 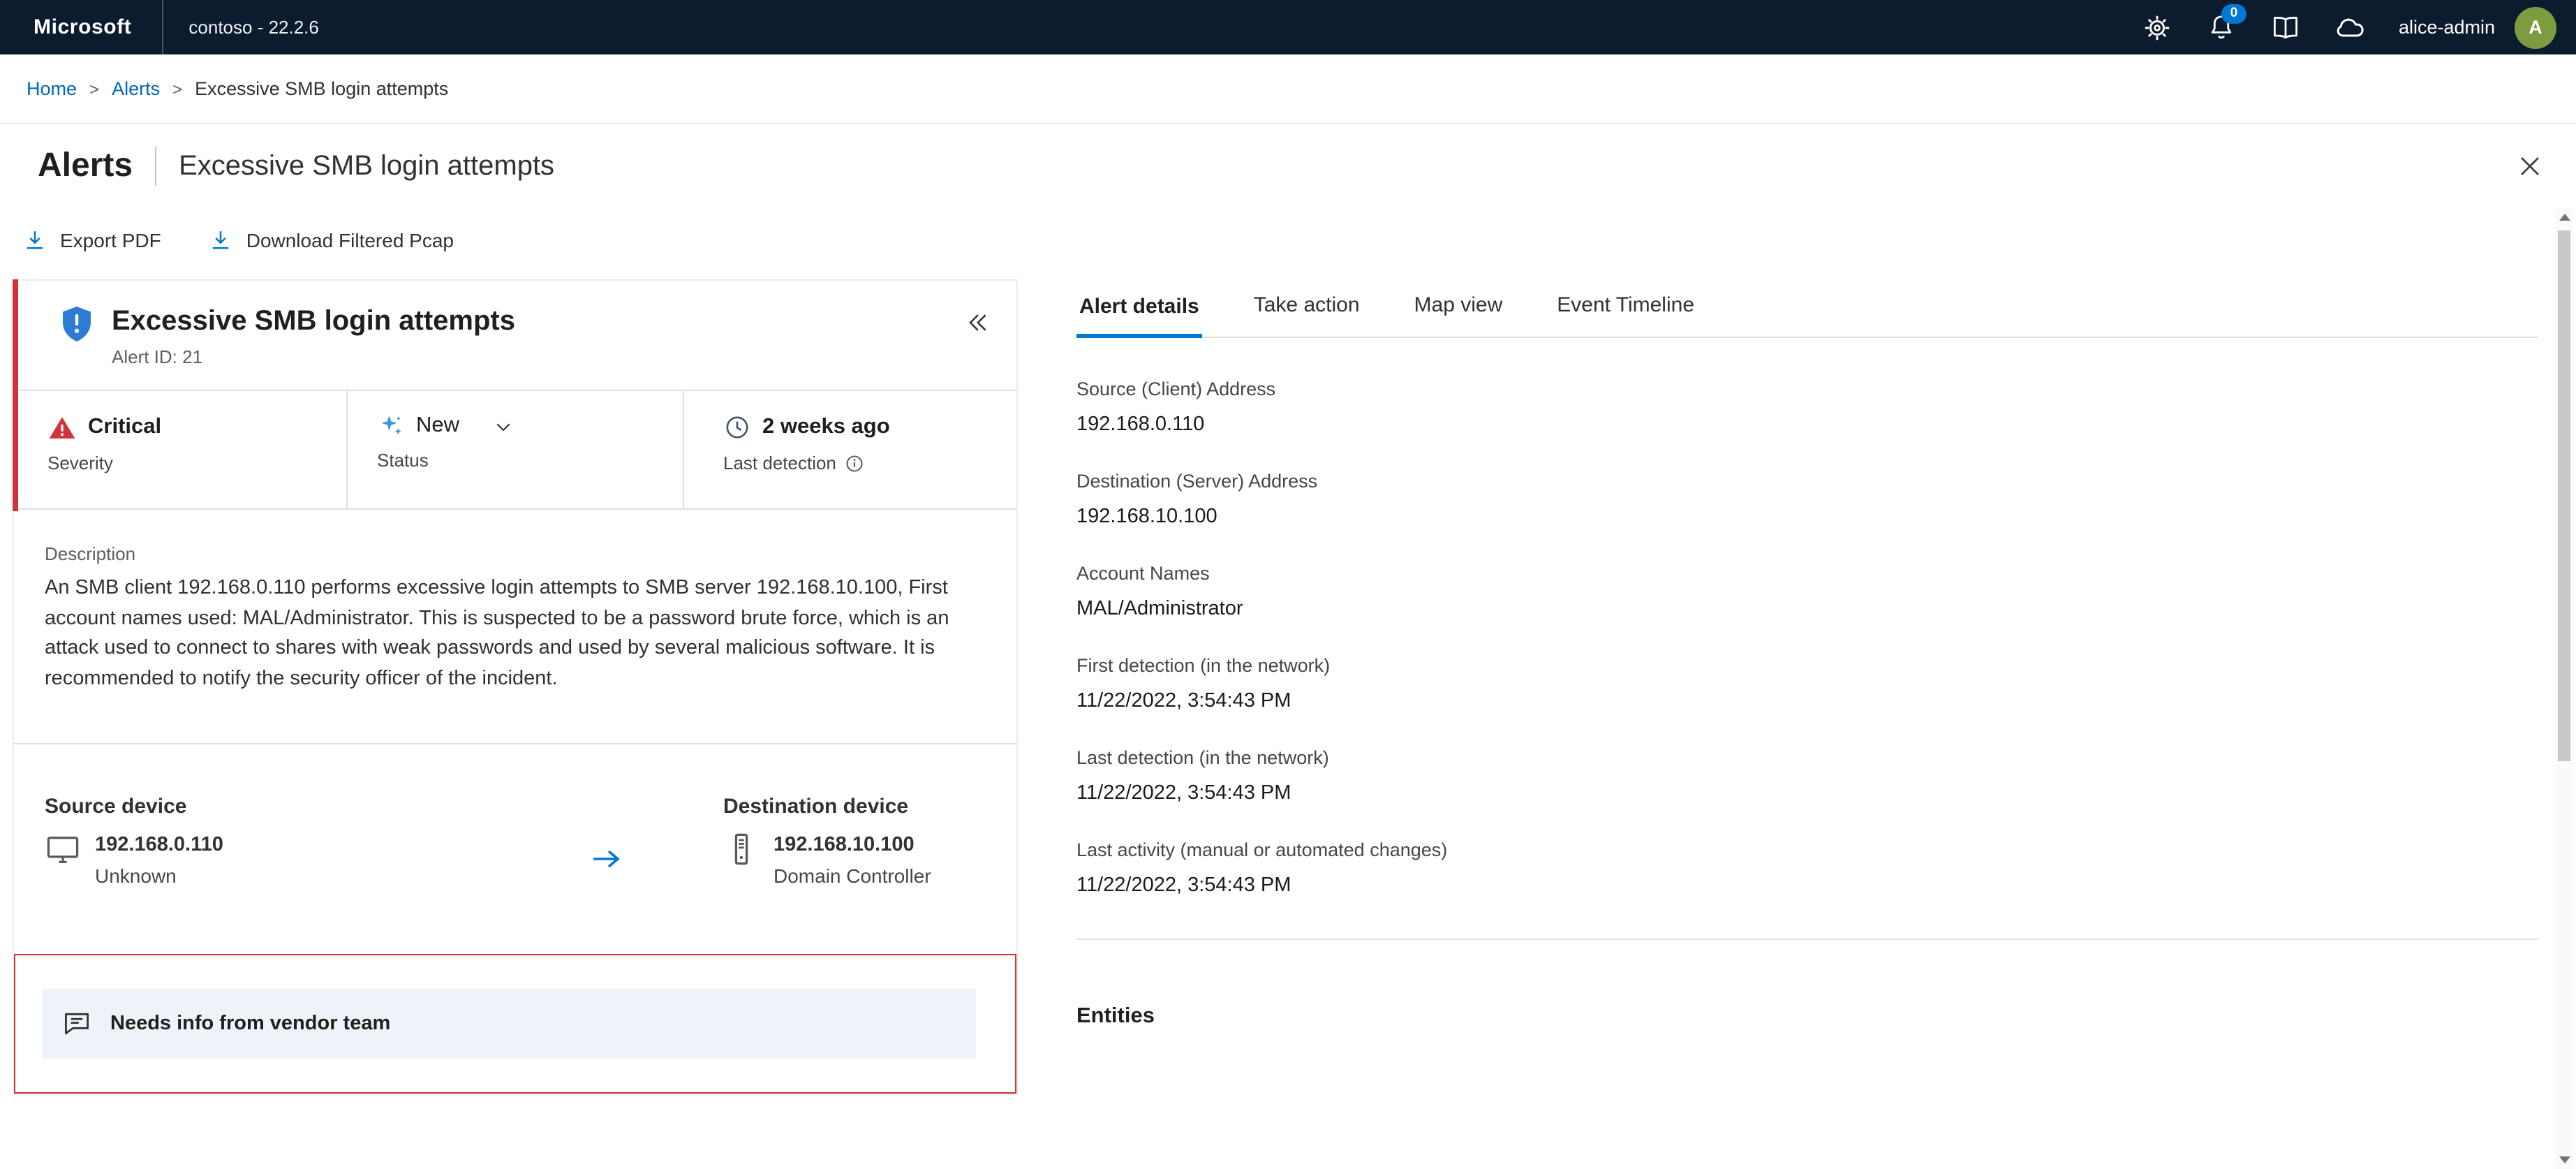 I want to click on last-detection-value: 2 weeks ago, so click(x=869, y=427).